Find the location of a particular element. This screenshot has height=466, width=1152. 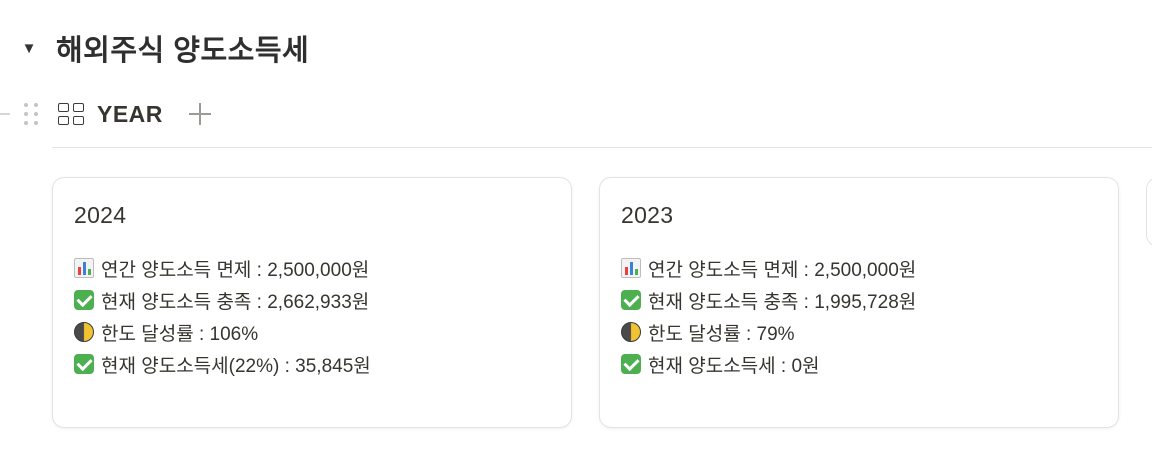

card-line-text: 현재 양도소득세 : 0원 is located at coordinates (734, 366).